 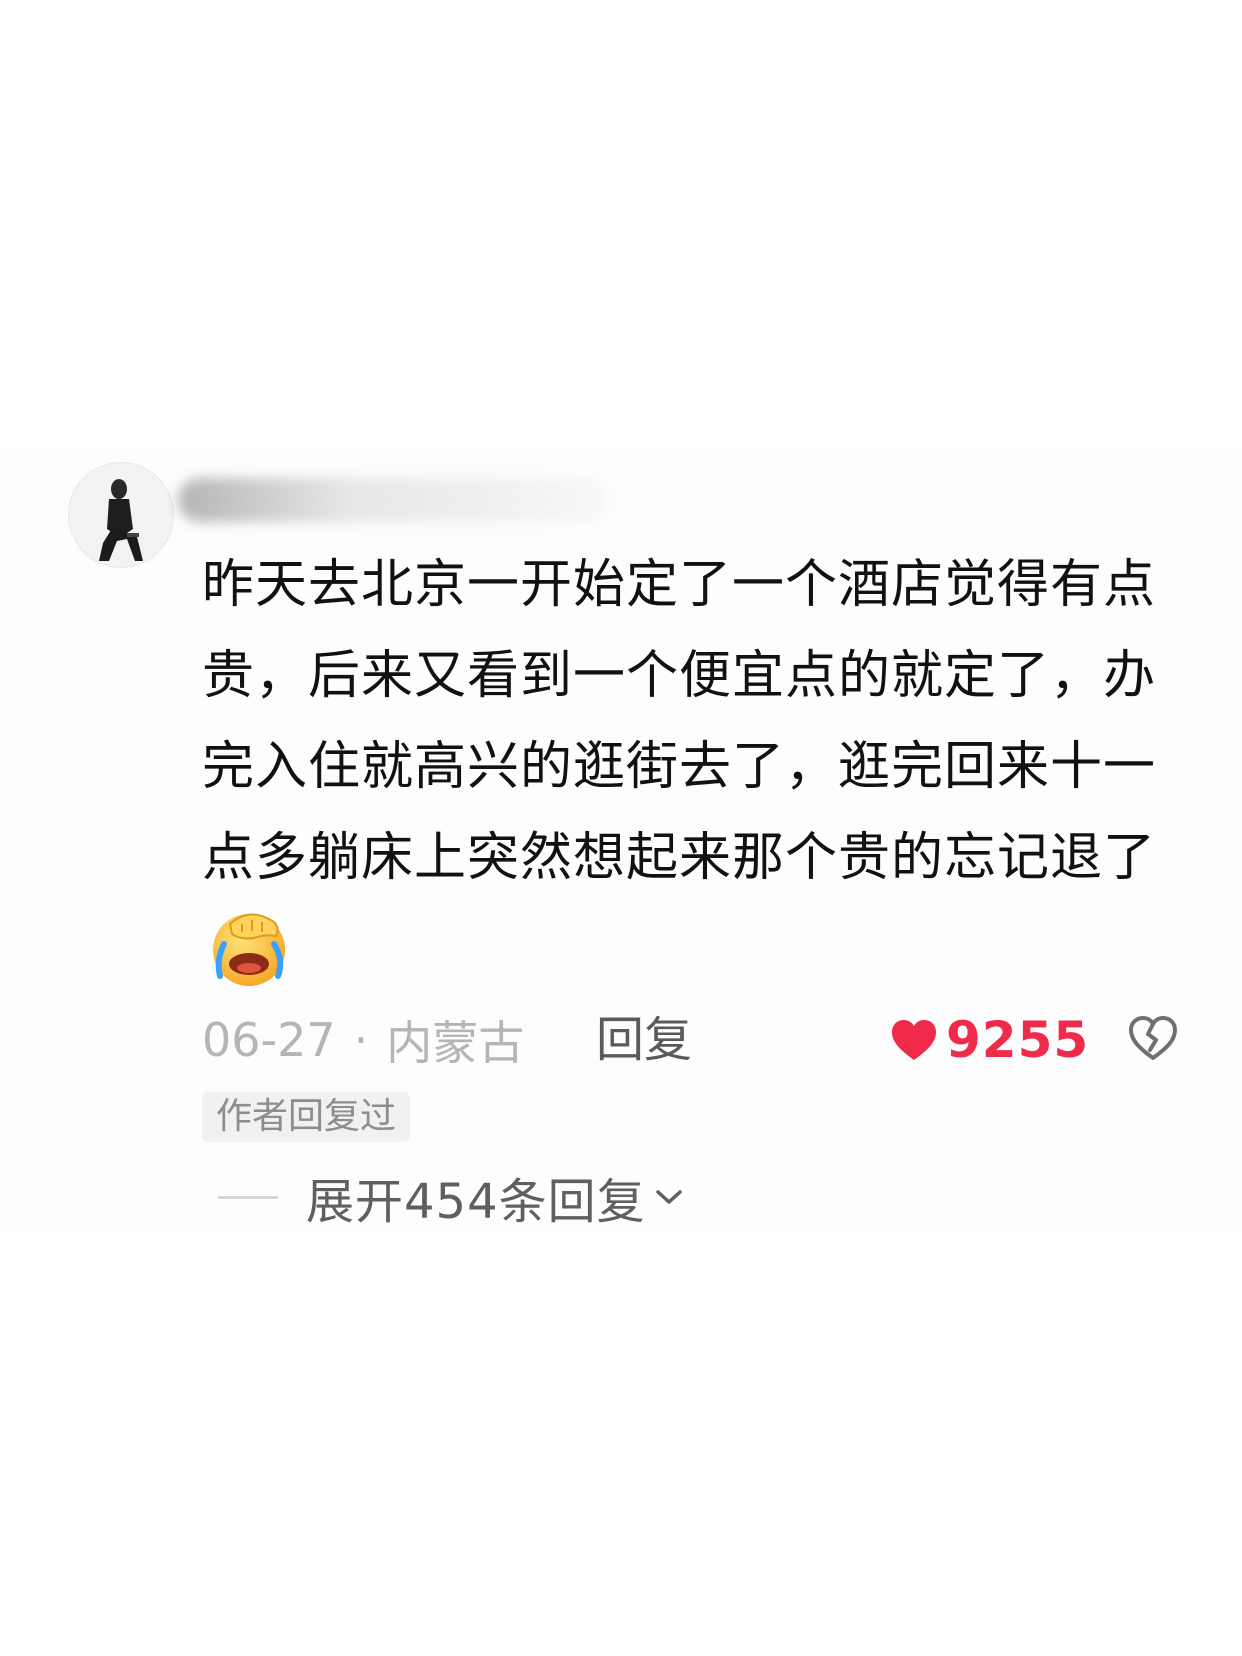 What do you see at coordinates (248, 1197) in the screenshot?
I see `divider-line` at bounding box center [248, 1197].